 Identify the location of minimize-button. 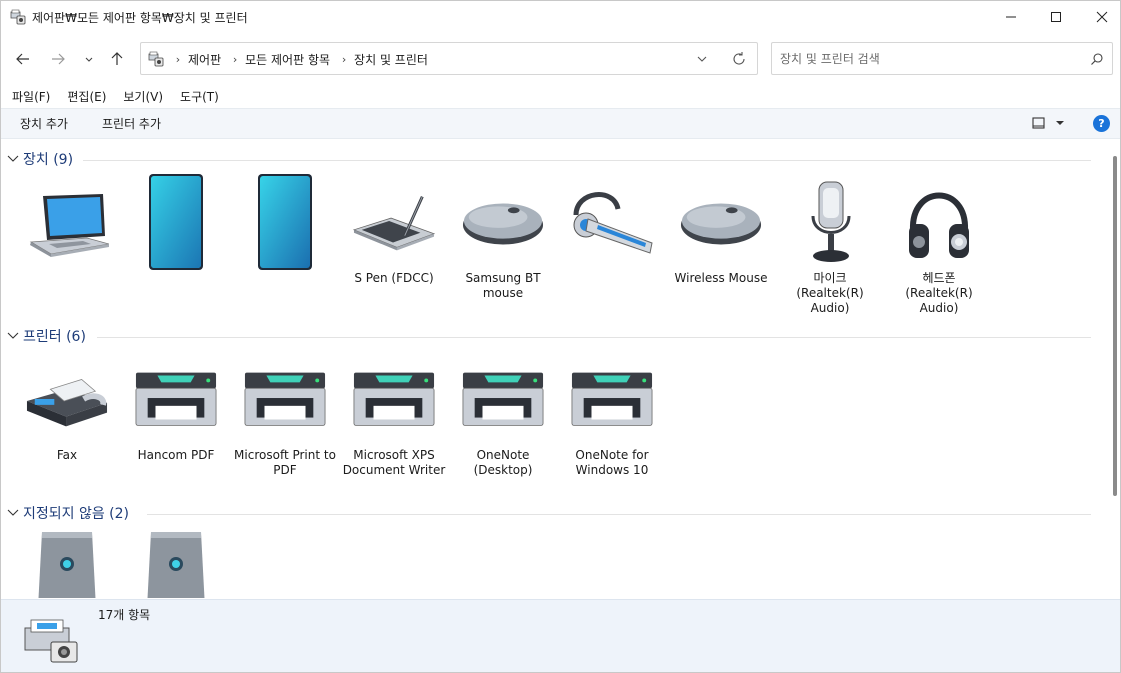
(1011, 17).